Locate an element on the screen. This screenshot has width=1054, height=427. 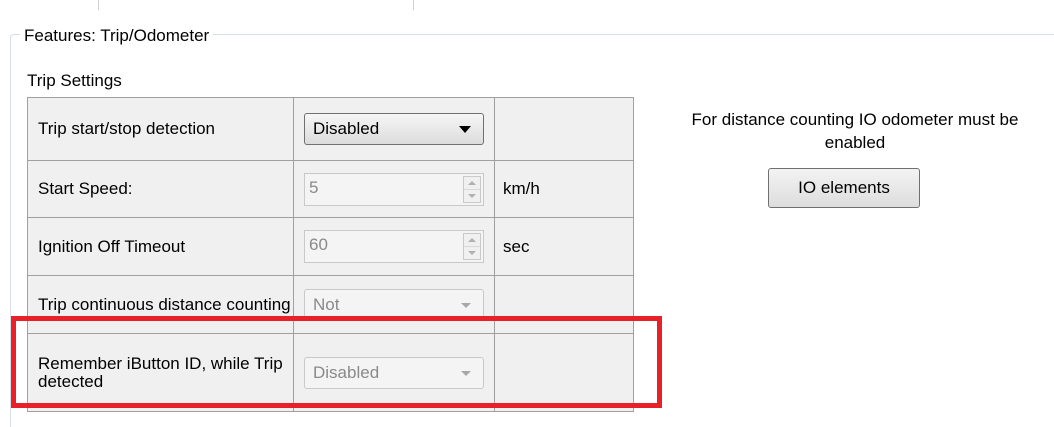
top-strip is located at coordinates (527, 9).